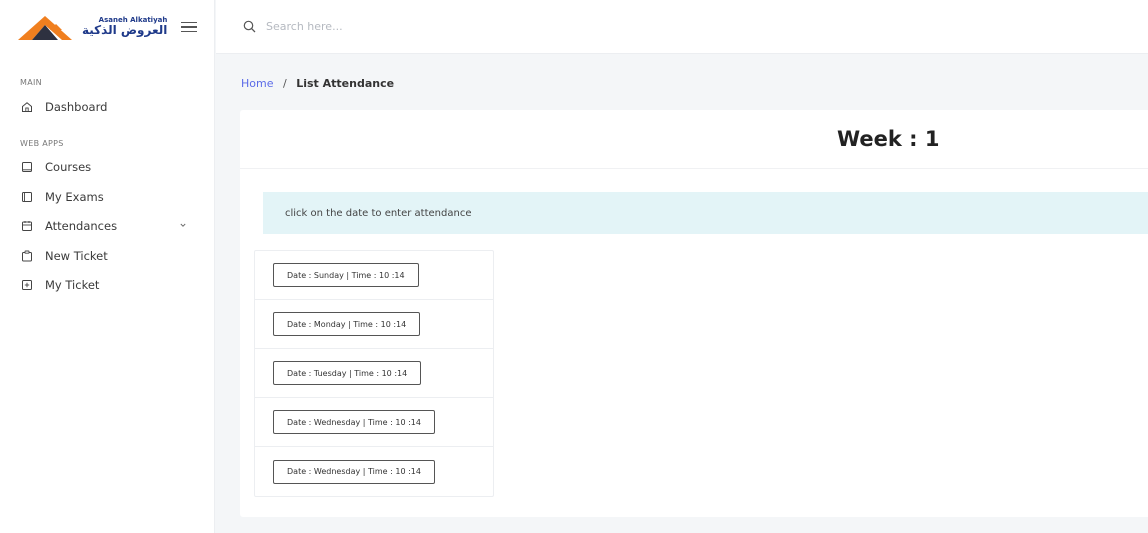  What do you see at coordinates (189, 27) in the screenshot?
I see `menu-toggle-icon` at bounding box center [189, 27].